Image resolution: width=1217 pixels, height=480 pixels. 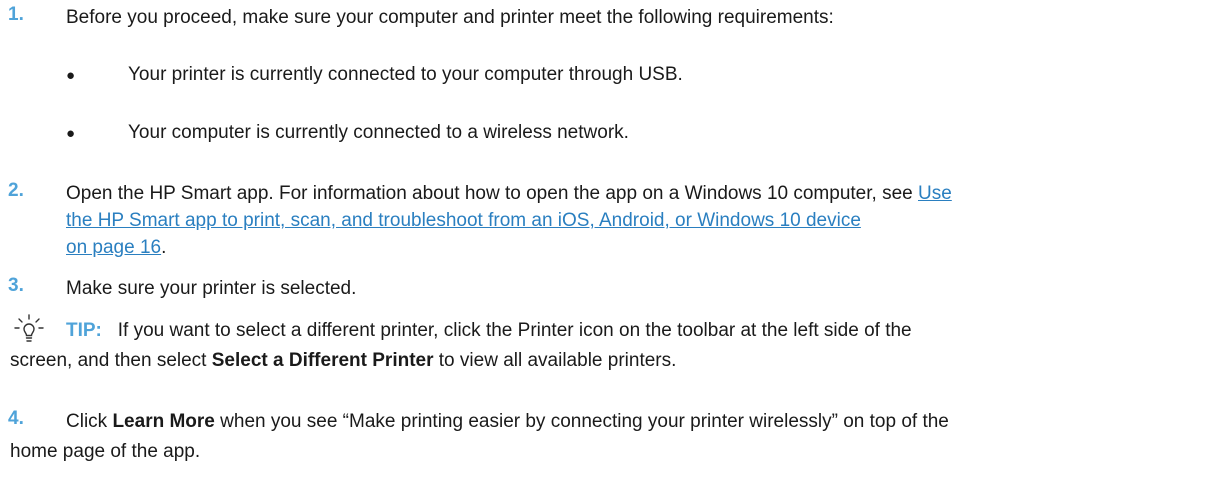 What do you see at coordinates (89, 421) in the screenshot?
I see `step-4-text-before: Click` at bounding box center [89, 421].